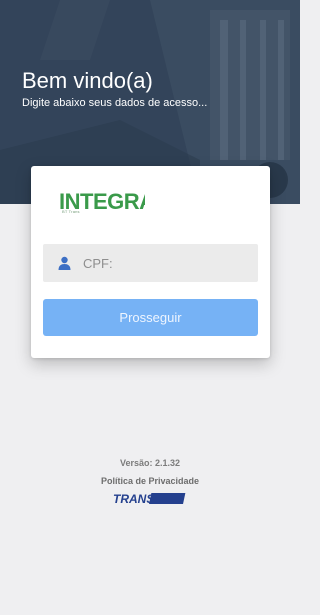 Image resolution: width=320 pixels, height=615 pixels. Describe the element at coordinates (71, 211) in the screenshot. I see `logo-subtitle: BT Trans` at that location.